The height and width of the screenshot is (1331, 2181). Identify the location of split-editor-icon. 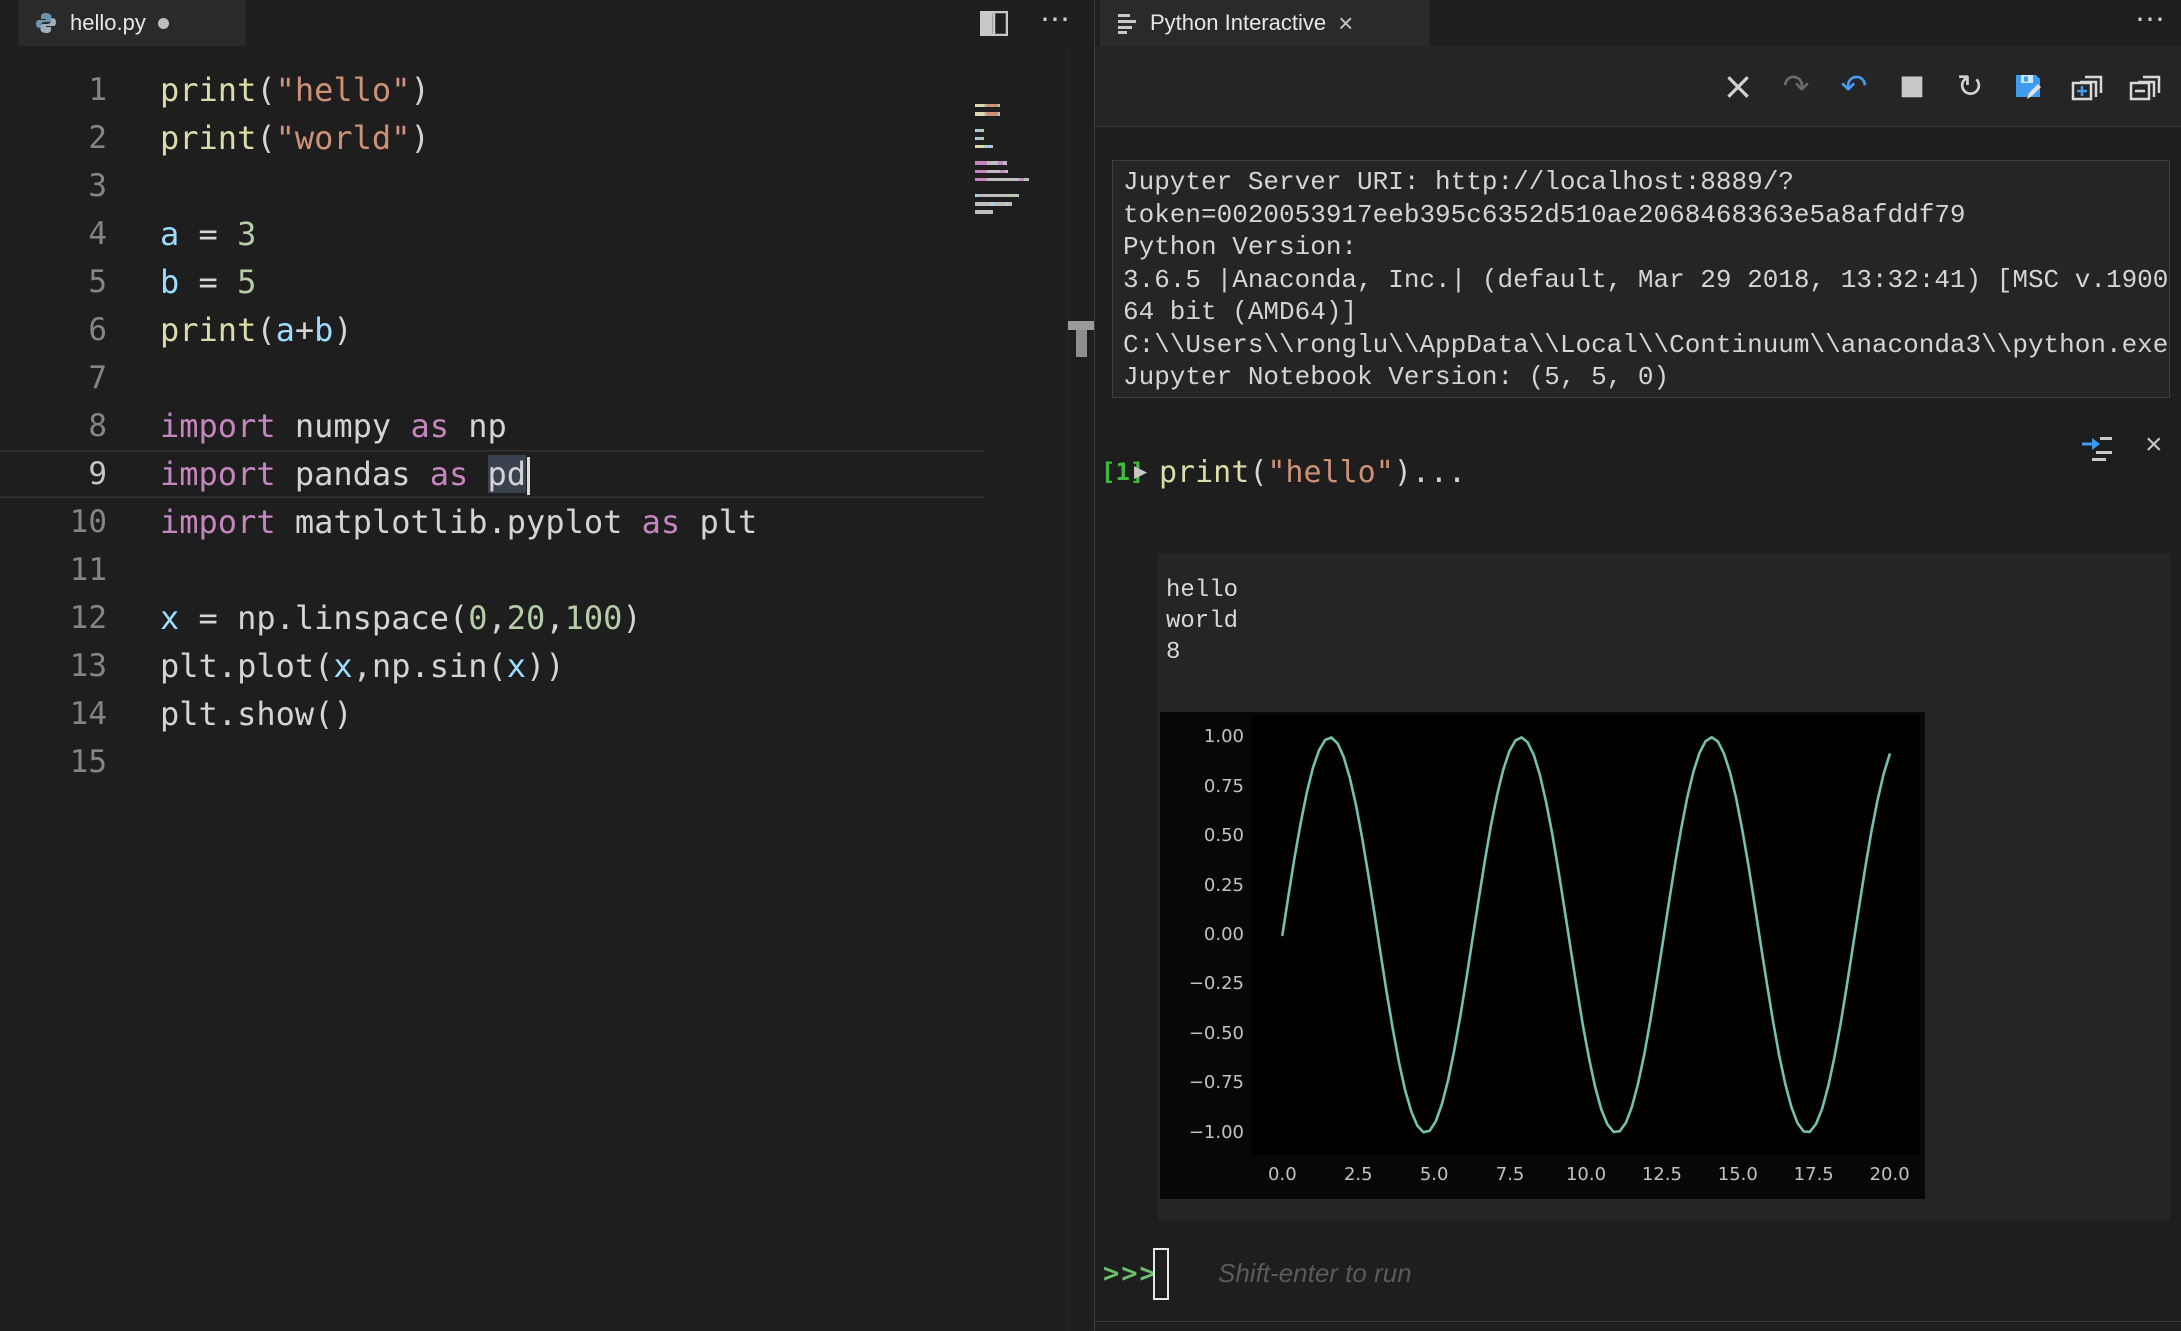
(994, 23).